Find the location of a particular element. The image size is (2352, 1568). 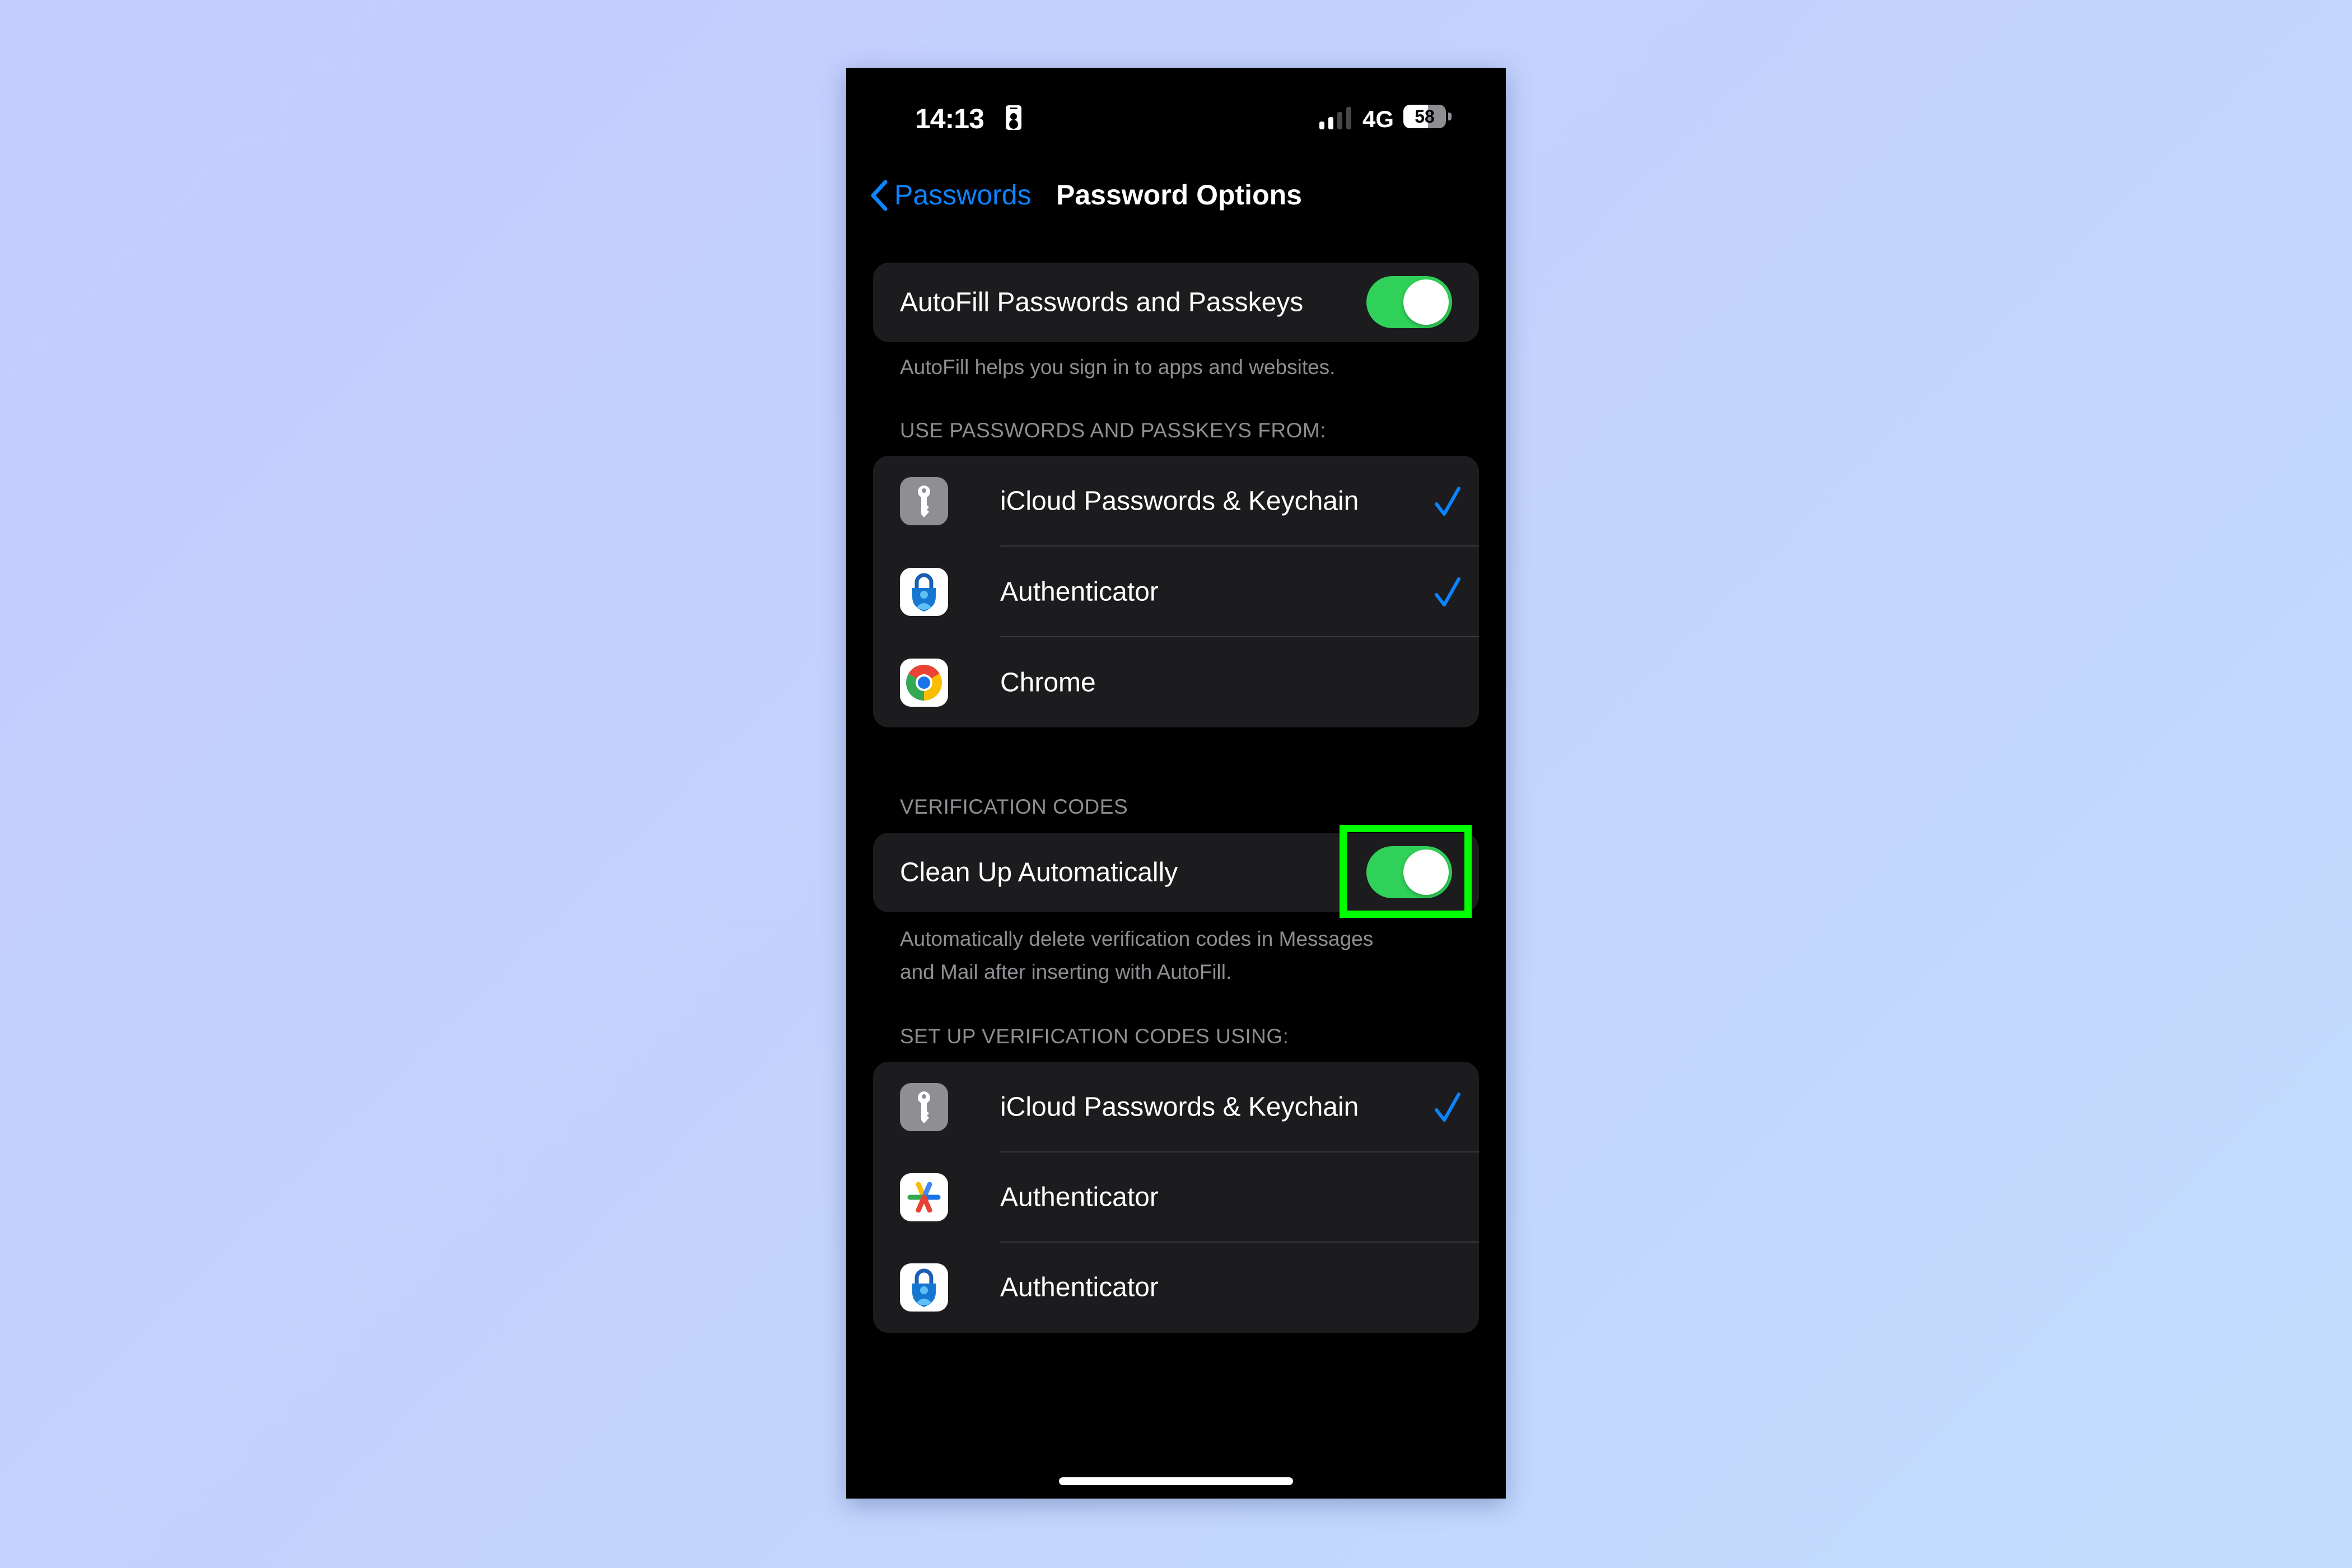

source-label: iCloud Passwords & Keychain is located at coordinates (1179, 501).